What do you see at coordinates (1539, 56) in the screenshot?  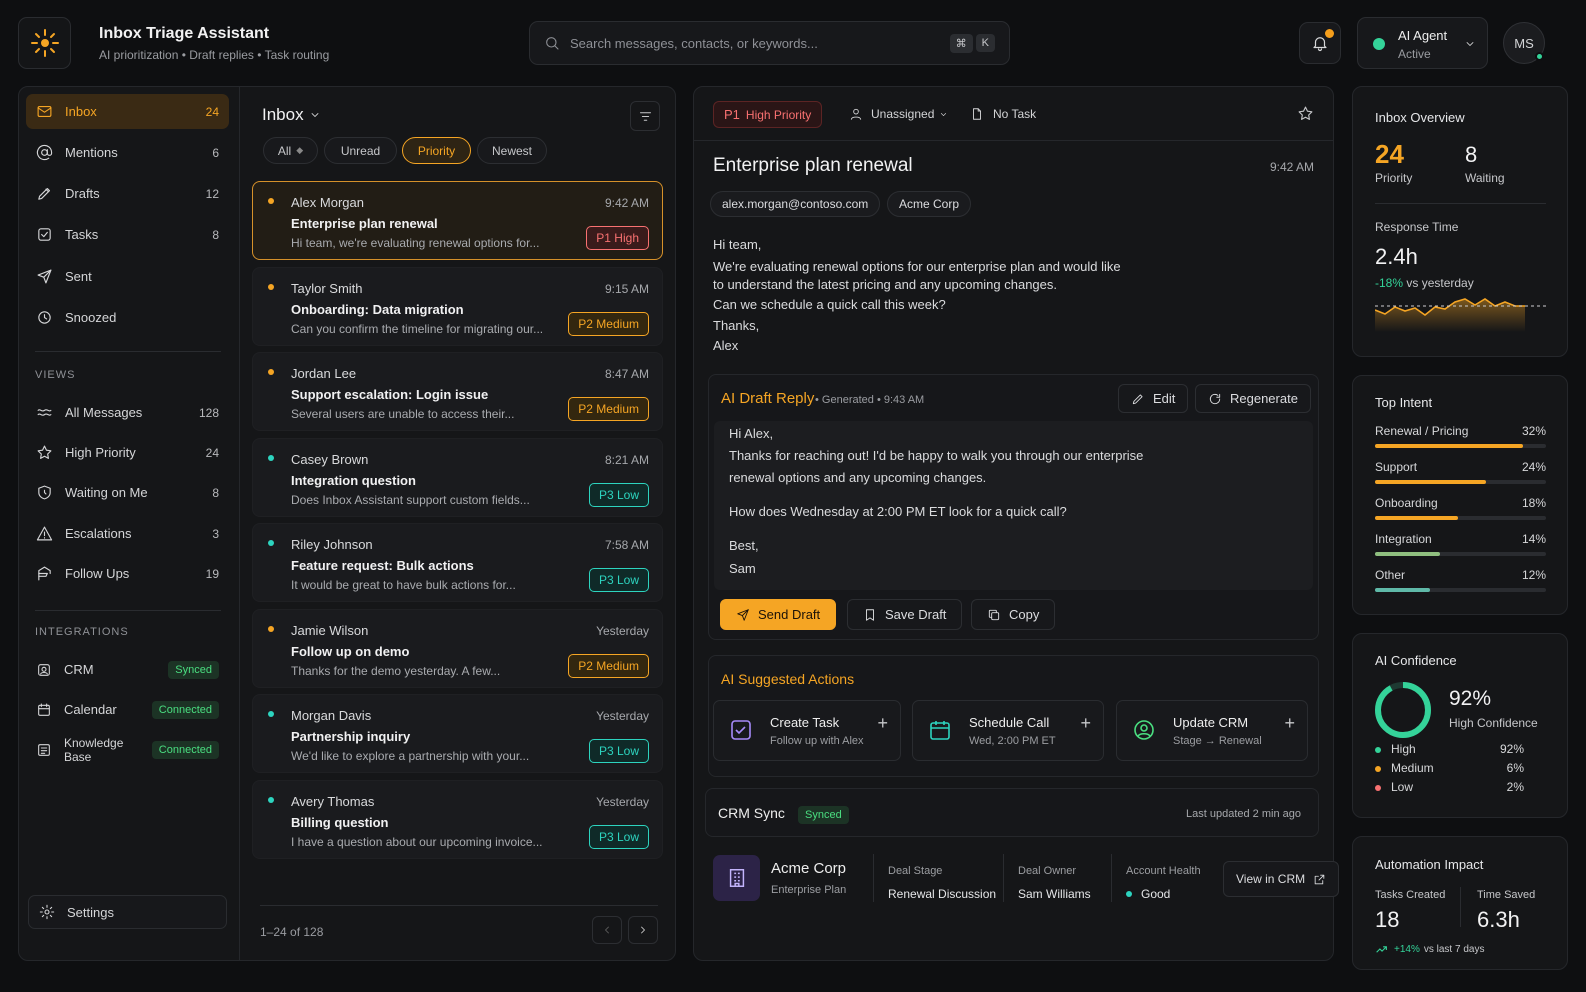 I see `online-dot` at bounding box center [1539, 56].